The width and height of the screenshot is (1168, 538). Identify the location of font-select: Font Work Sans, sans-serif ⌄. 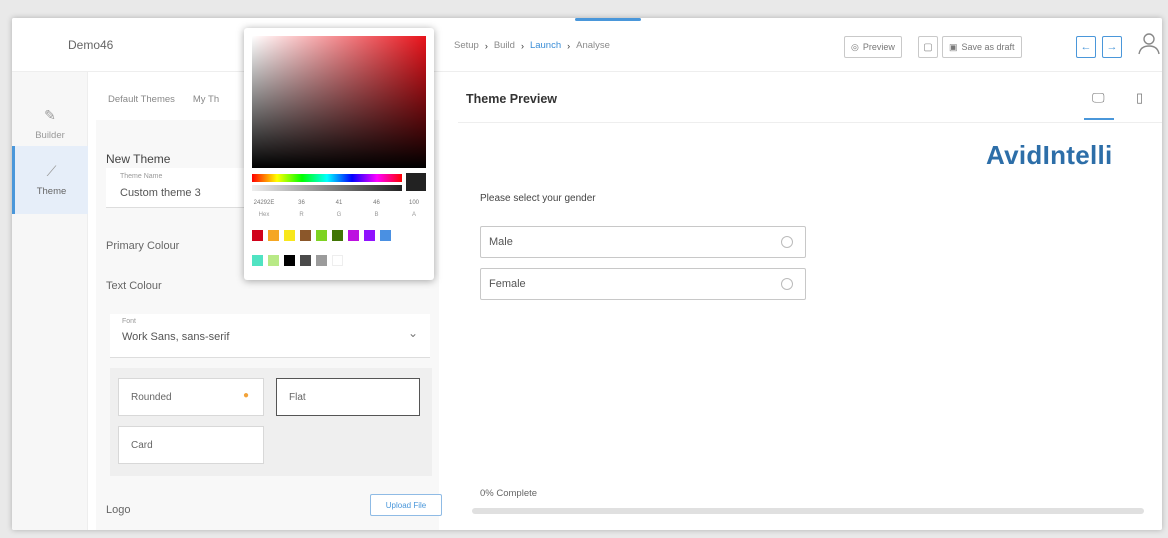
(270, 336).